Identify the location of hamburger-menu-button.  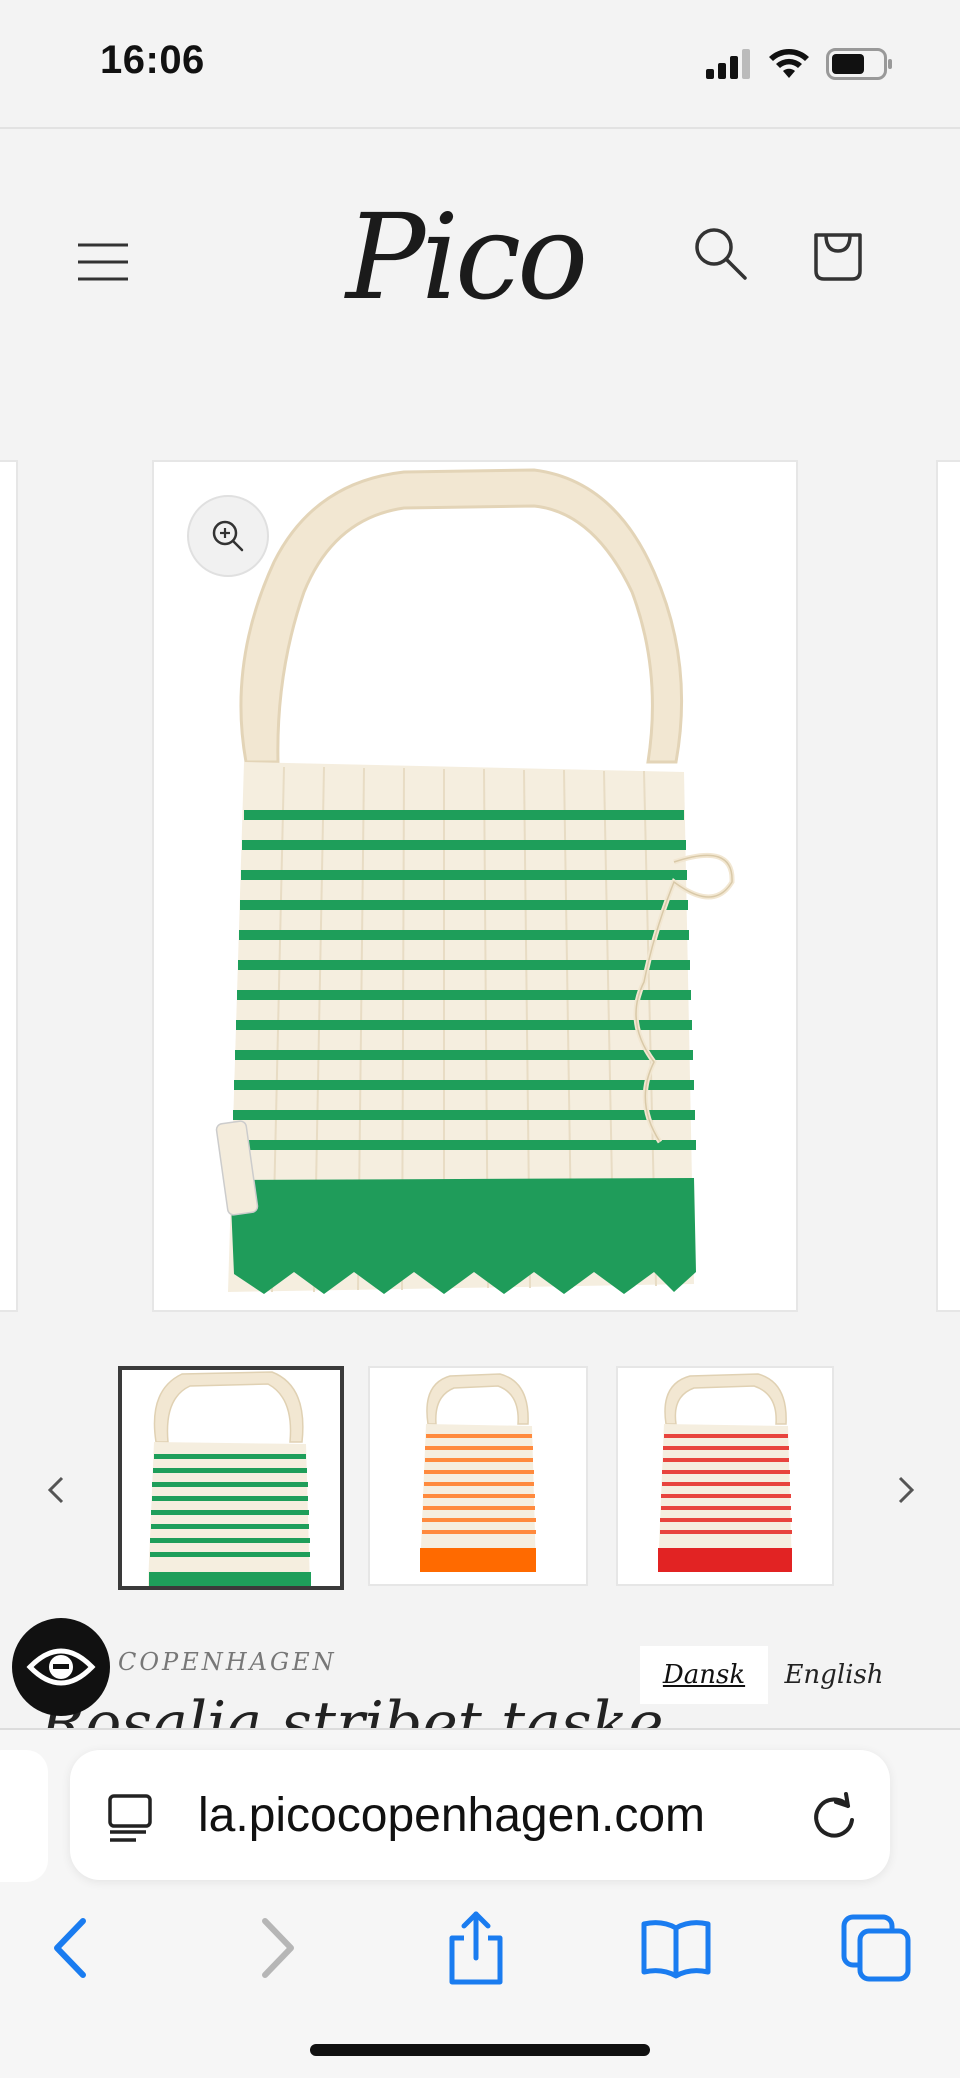
(103, 262).